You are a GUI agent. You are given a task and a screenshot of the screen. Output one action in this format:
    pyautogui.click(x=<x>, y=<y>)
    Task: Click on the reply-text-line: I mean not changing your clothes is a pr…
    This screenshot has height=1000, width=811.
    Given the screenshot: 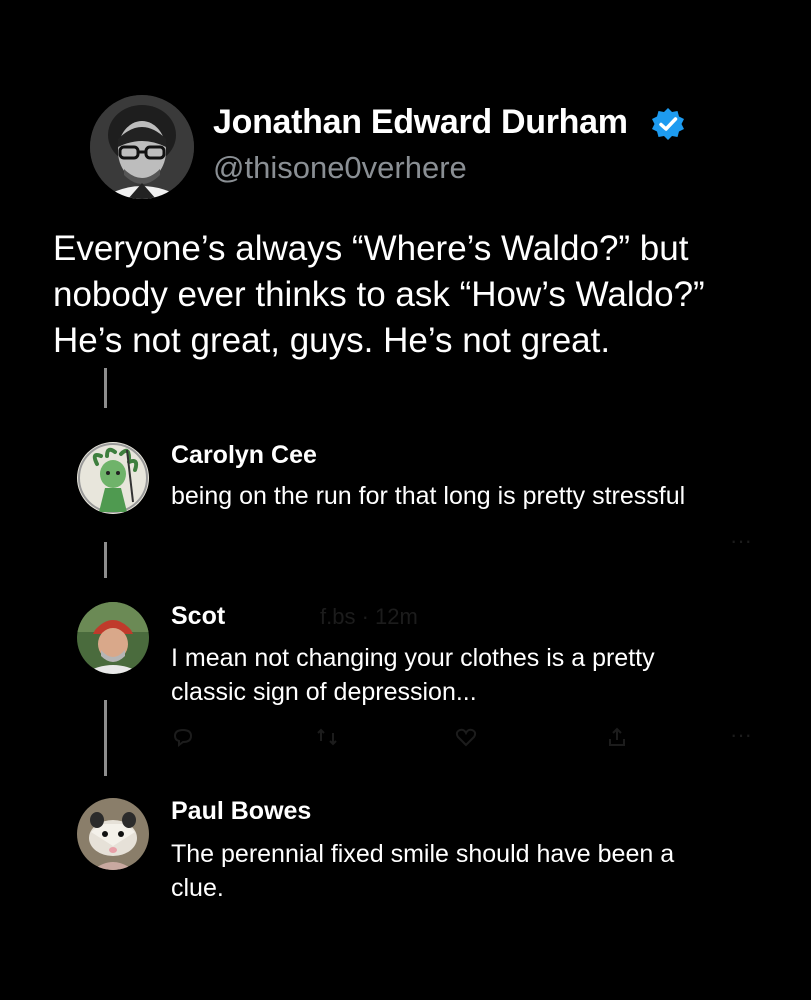 What is the action you would take?
    pyautogui.click(x=413, y=658)
    